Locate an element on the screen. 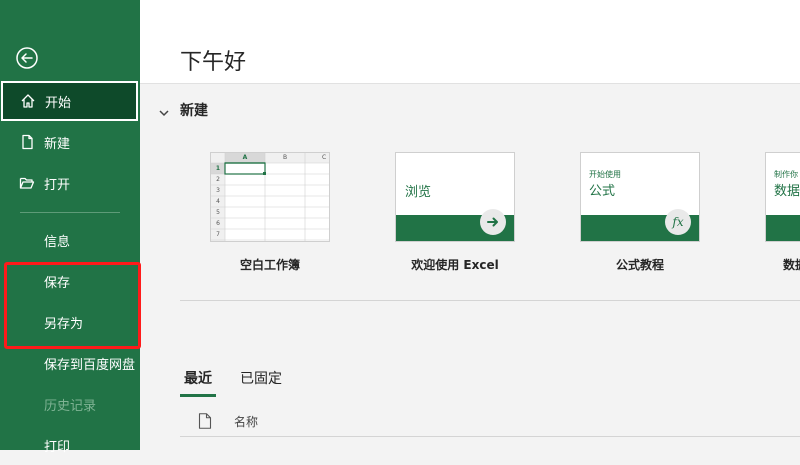  fx-icon-label: fx is located at coordinates (678, 222).